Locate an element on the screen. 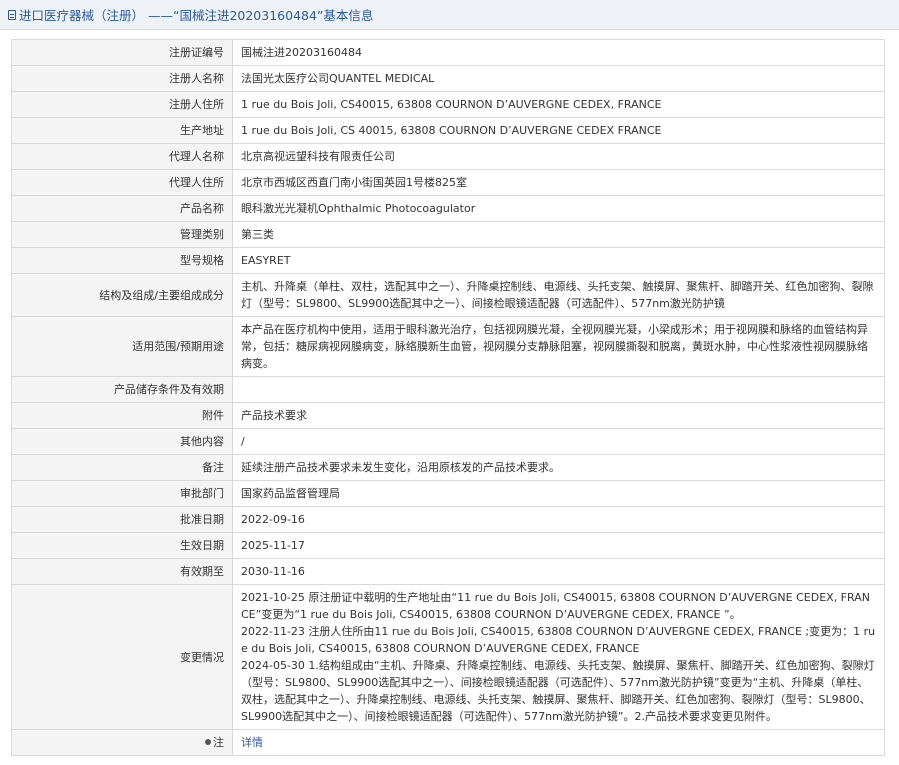 The height and width of the screenshot is (765, 899). row-storage-validity: 产品储存条件及有效期 is located at coordinates (448, 389).